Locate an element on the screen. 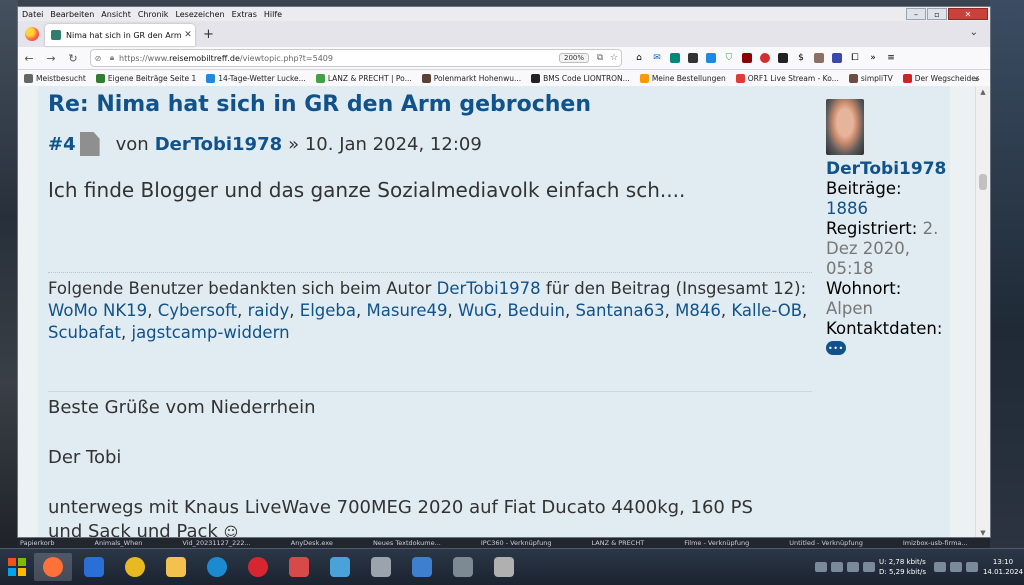 The image size is (1024, 585). menu-item-chronik: Chronik is located at coordinates (153, 14).